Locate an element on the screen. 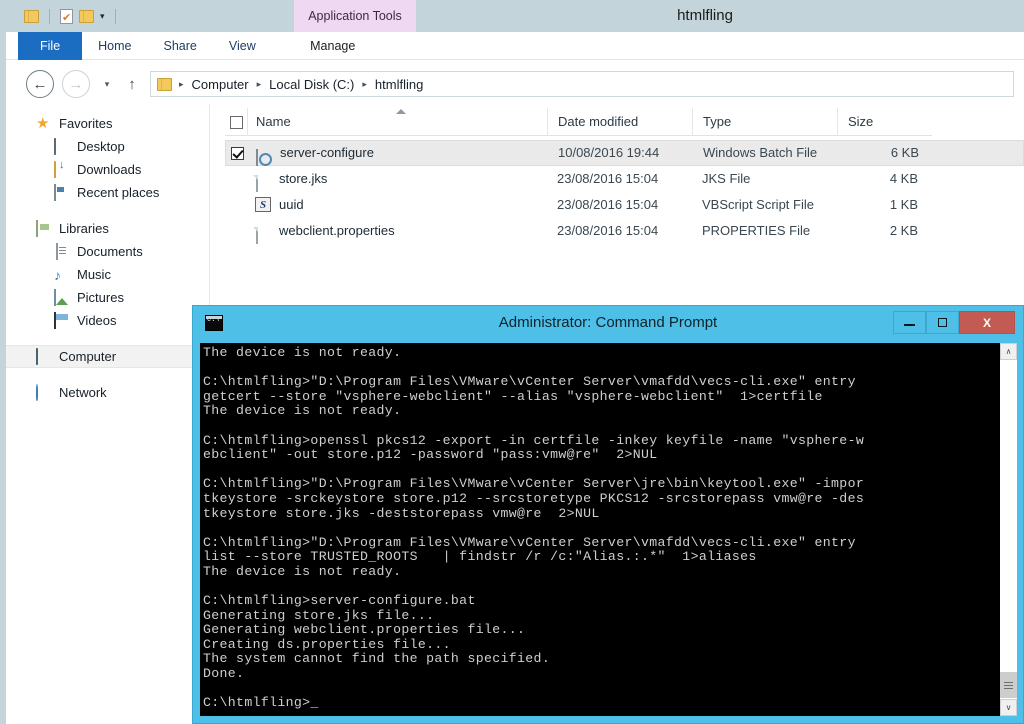 Image resolution: width=1024 pixels, height=724 pixels. cell-name: store.jks is located at coordinates (397, 179).